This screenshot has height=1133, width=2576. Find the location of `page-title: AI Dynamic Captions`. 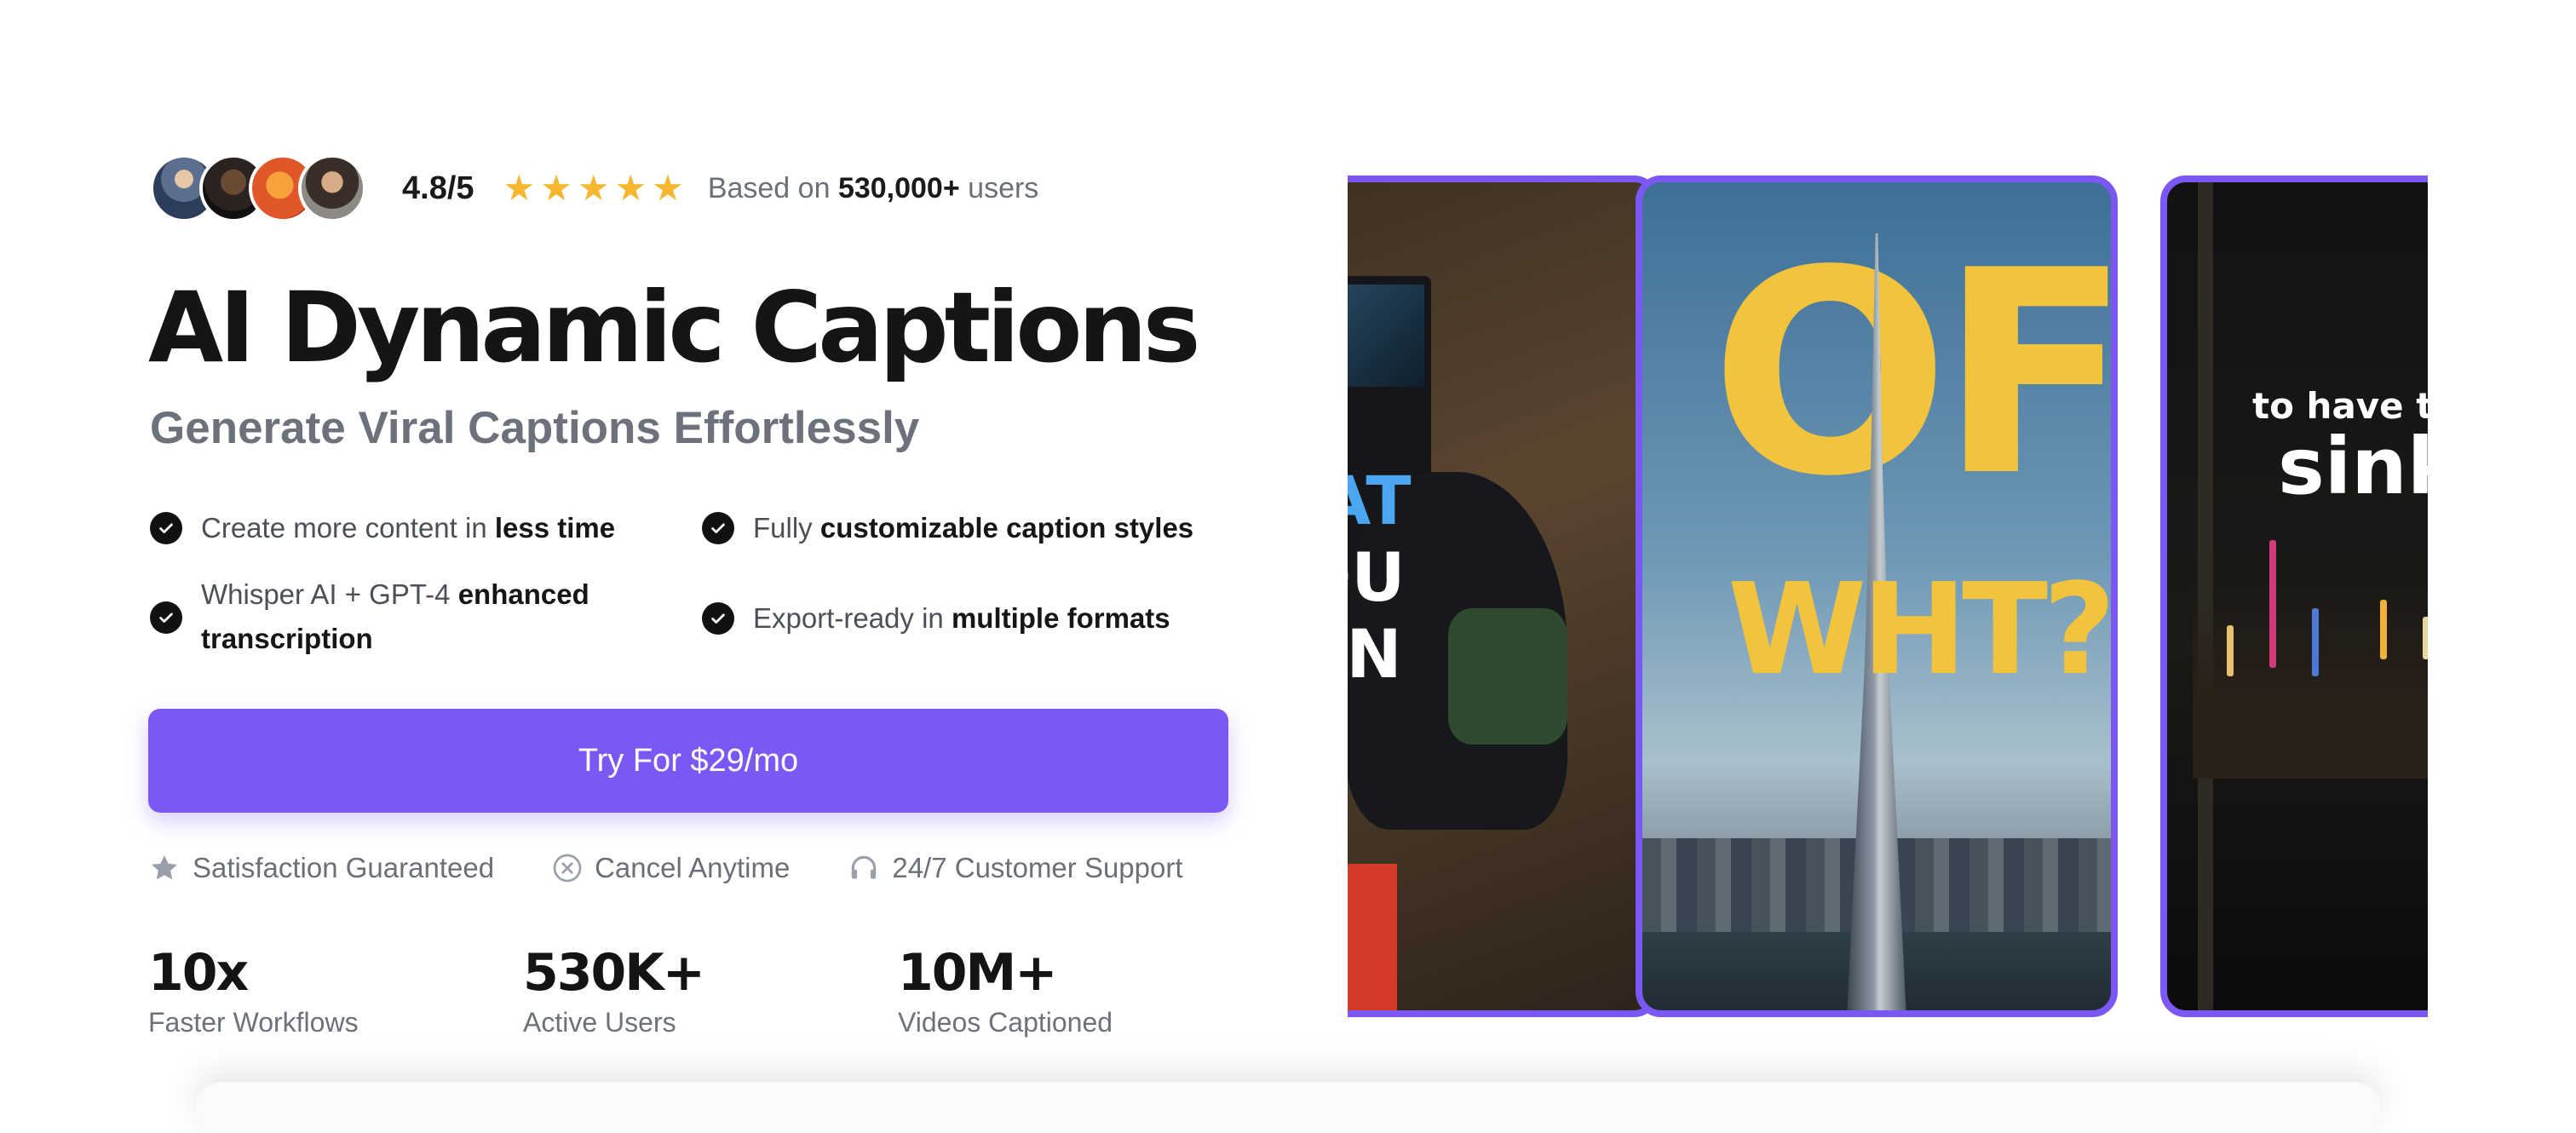

page-title: AI Dynamic Captions is located at coordinates (674, 328).